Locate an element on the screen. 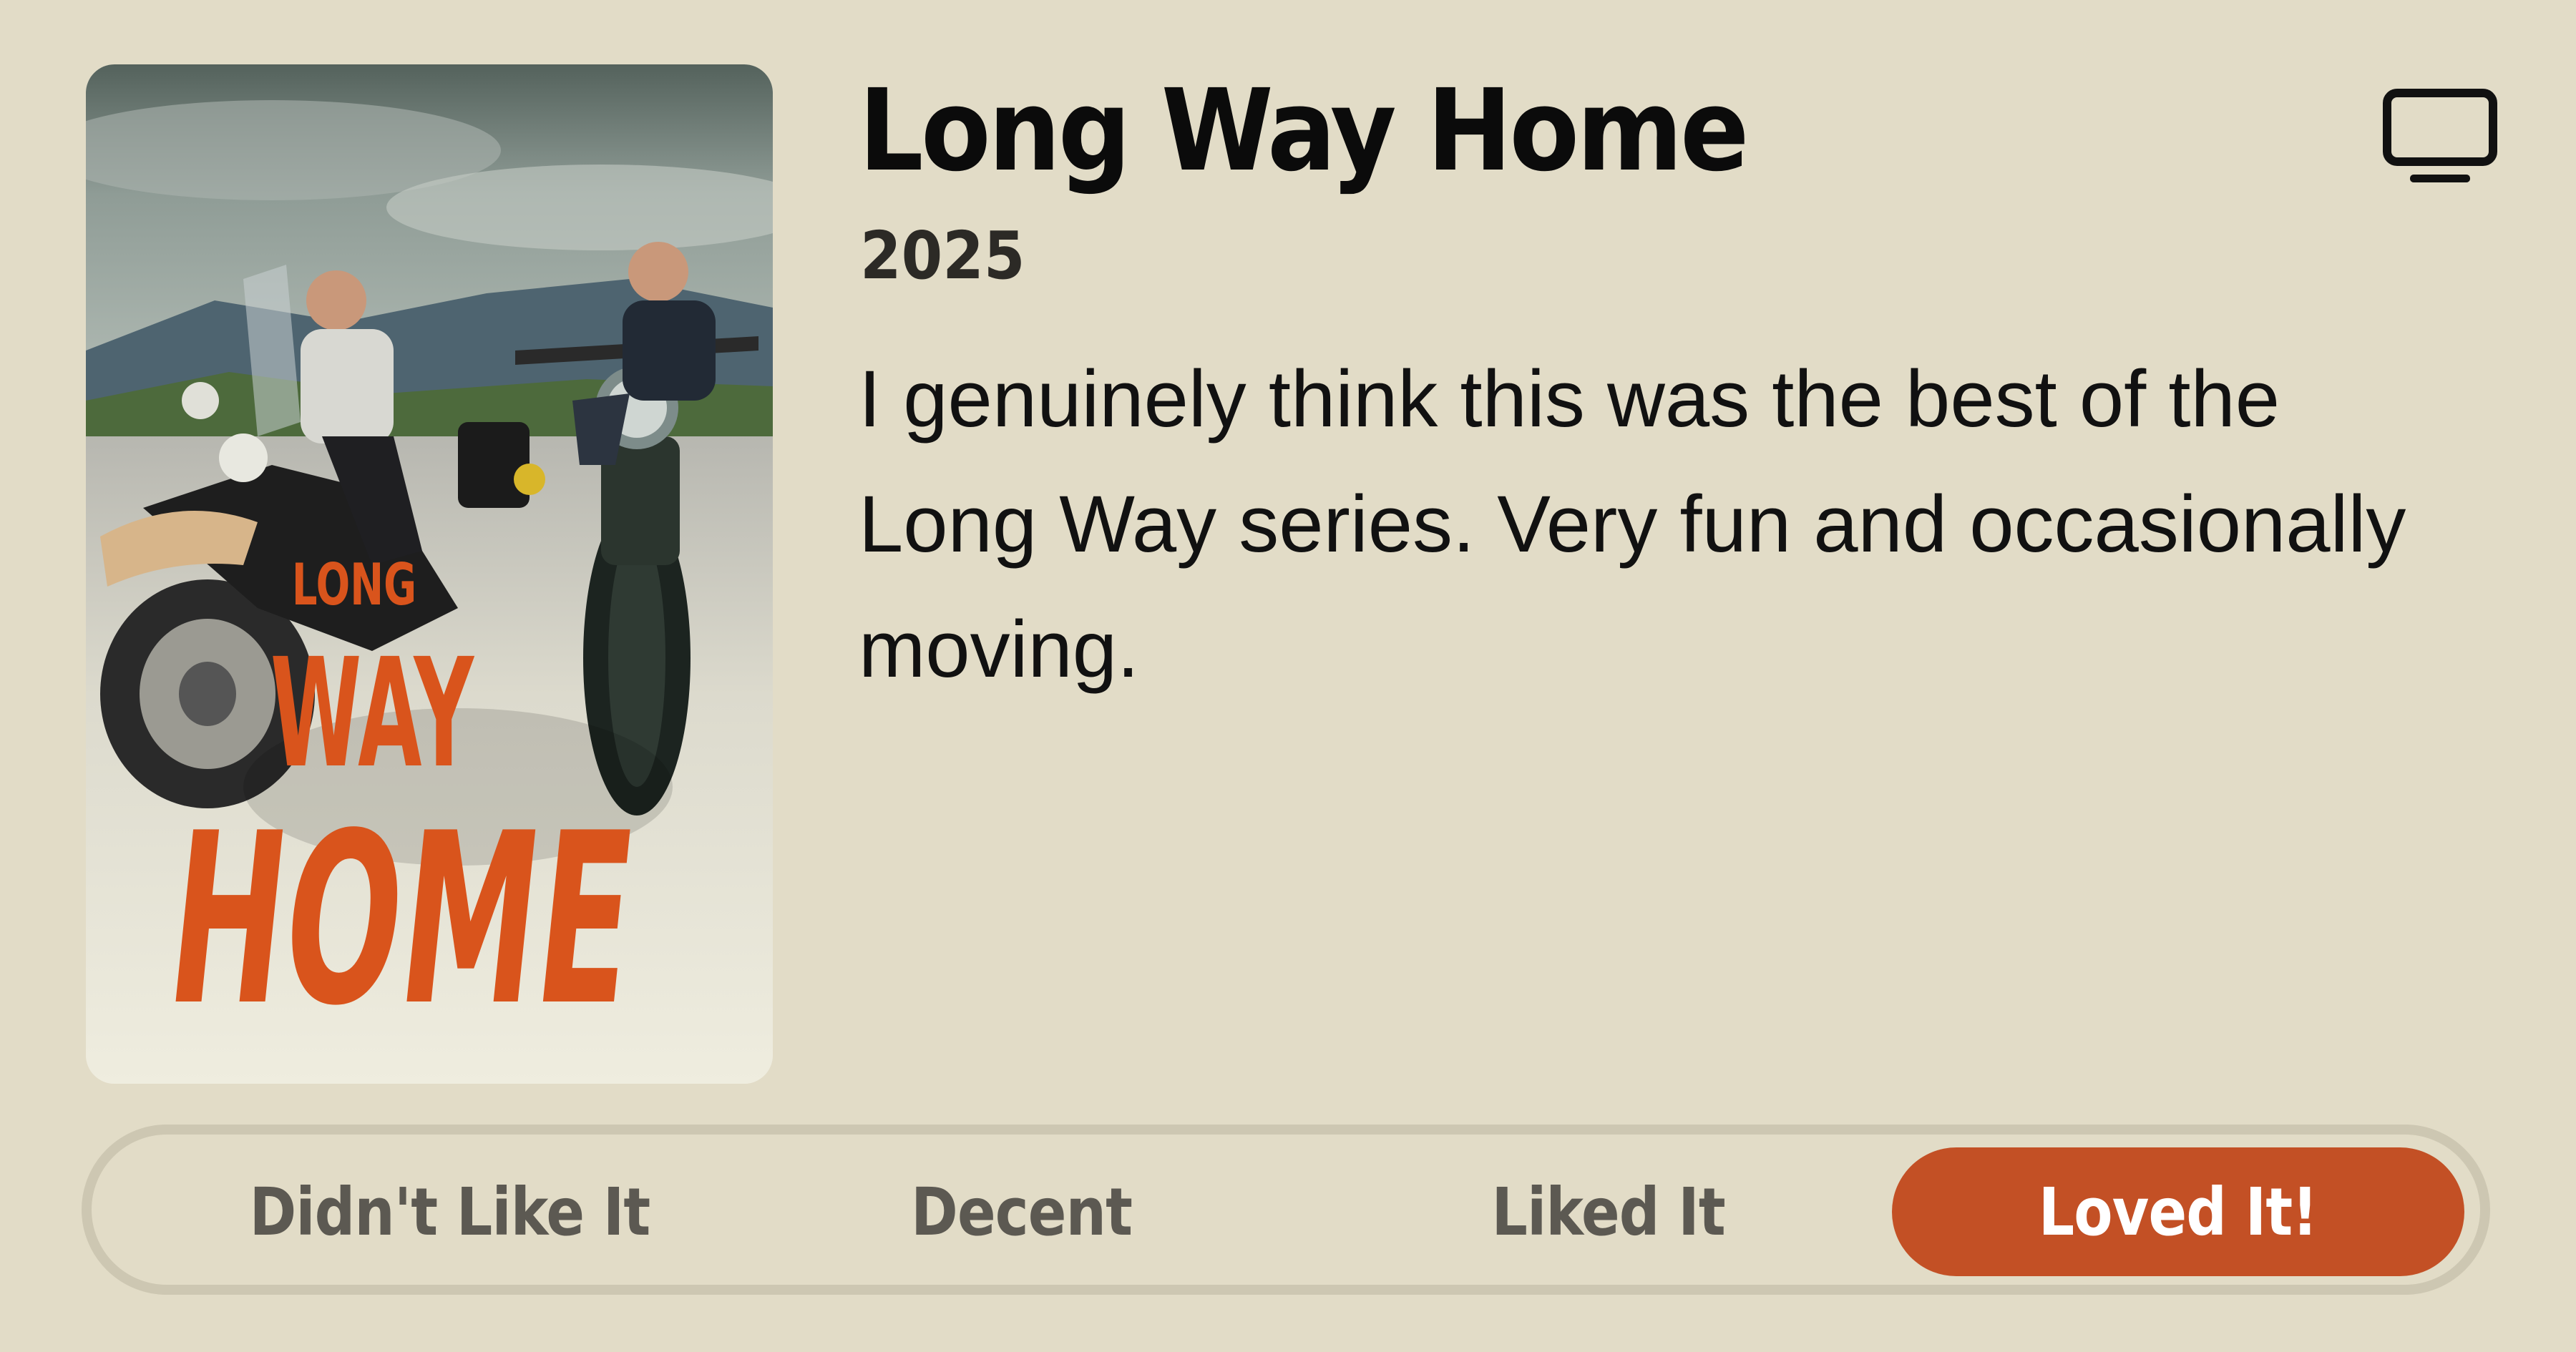  tv-icon is located at coordinates (2440, 137).